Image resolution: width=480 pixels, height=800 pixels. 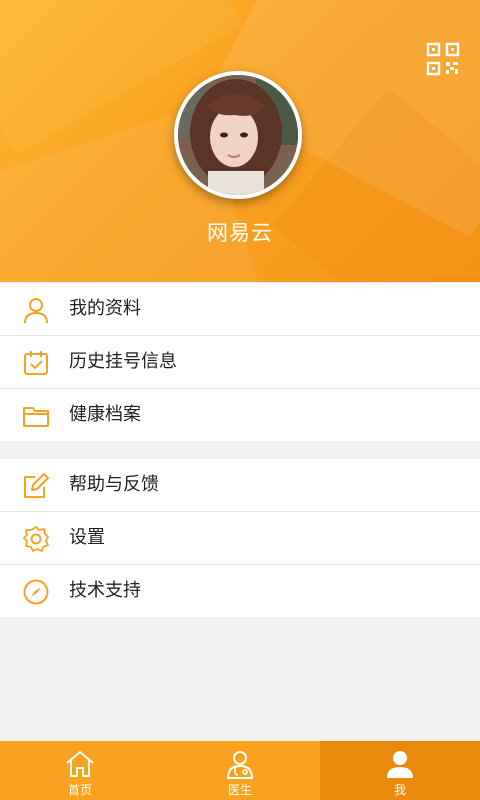 I want to click on doctor-icon, so click(x=240, y=765).